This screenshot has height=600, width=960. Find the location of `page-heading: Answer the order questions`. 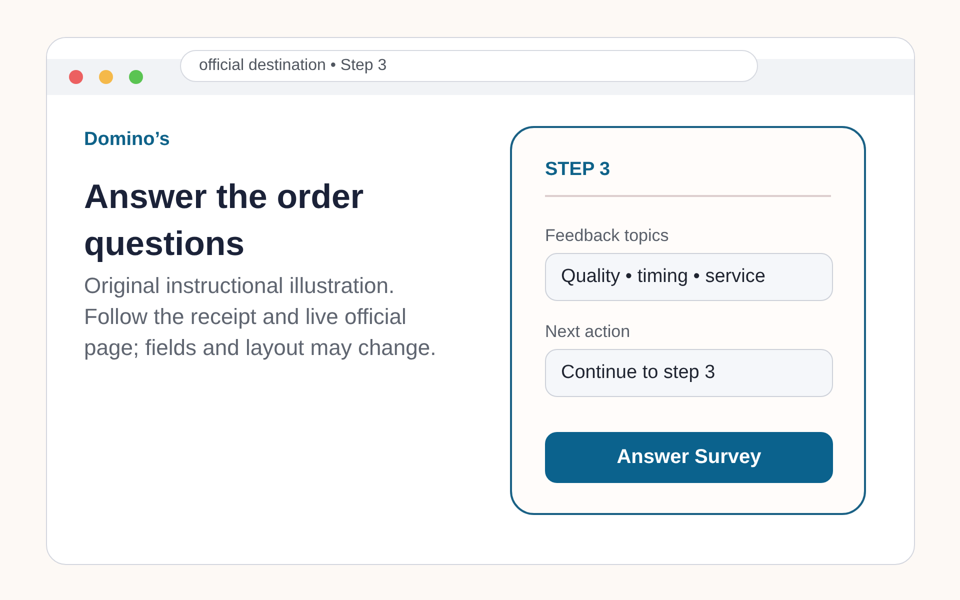

page-heading: Answer the order questions is located at coordinates (224, 221).